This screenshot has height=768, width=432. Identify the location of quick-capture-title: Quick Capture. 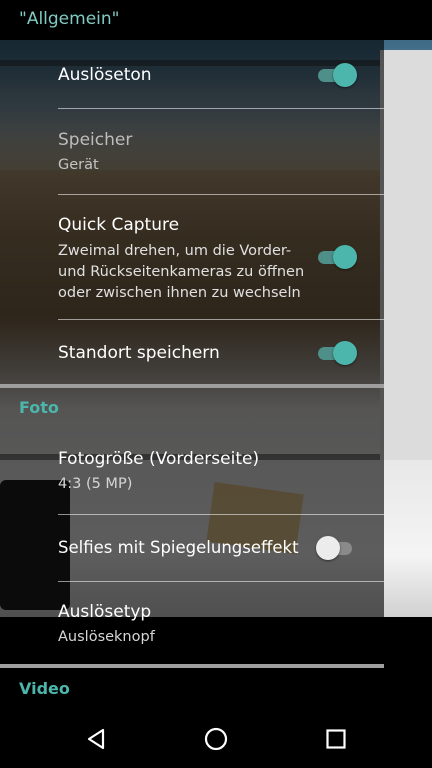
(119, 225).